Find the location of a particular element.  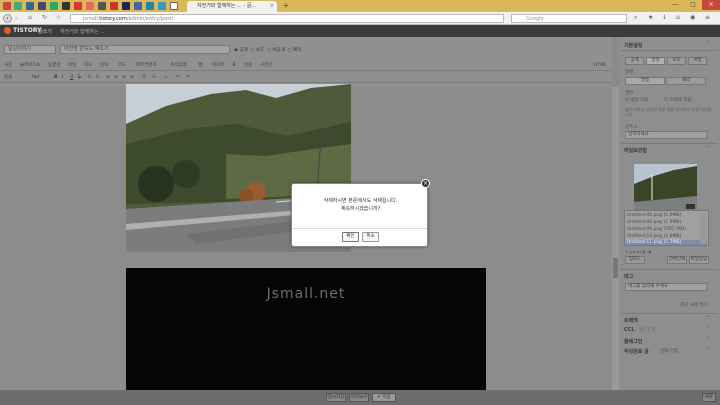

preview-button: 미리보기 is located at coordinates (359, 397).